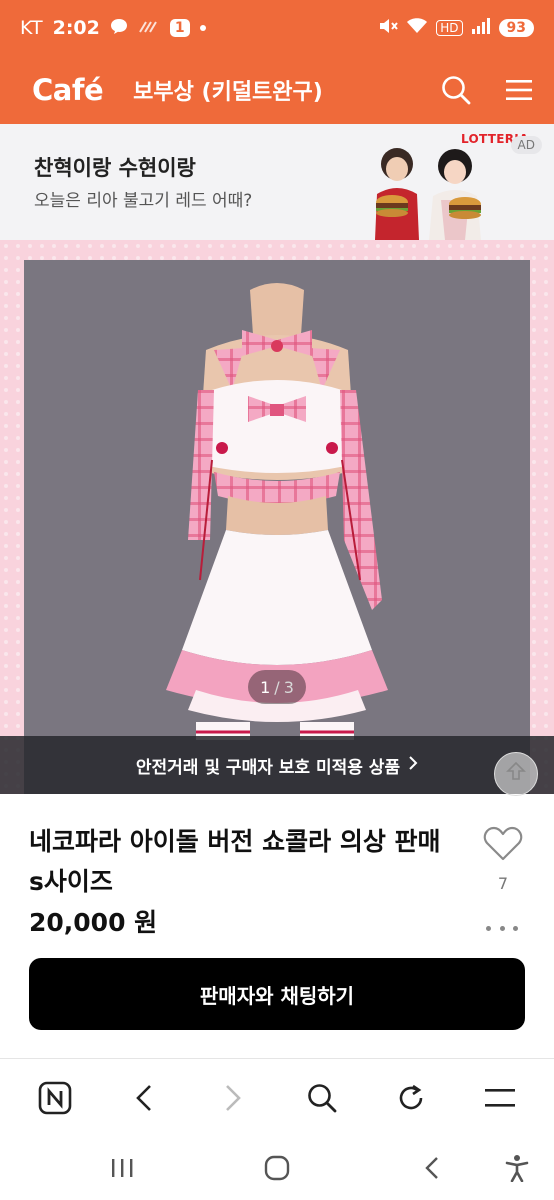 The height and width of the screenshot is (1200, 554). Describe the element at coordinates (202, 28) in the screenshot. I see `status-dot` at that location.